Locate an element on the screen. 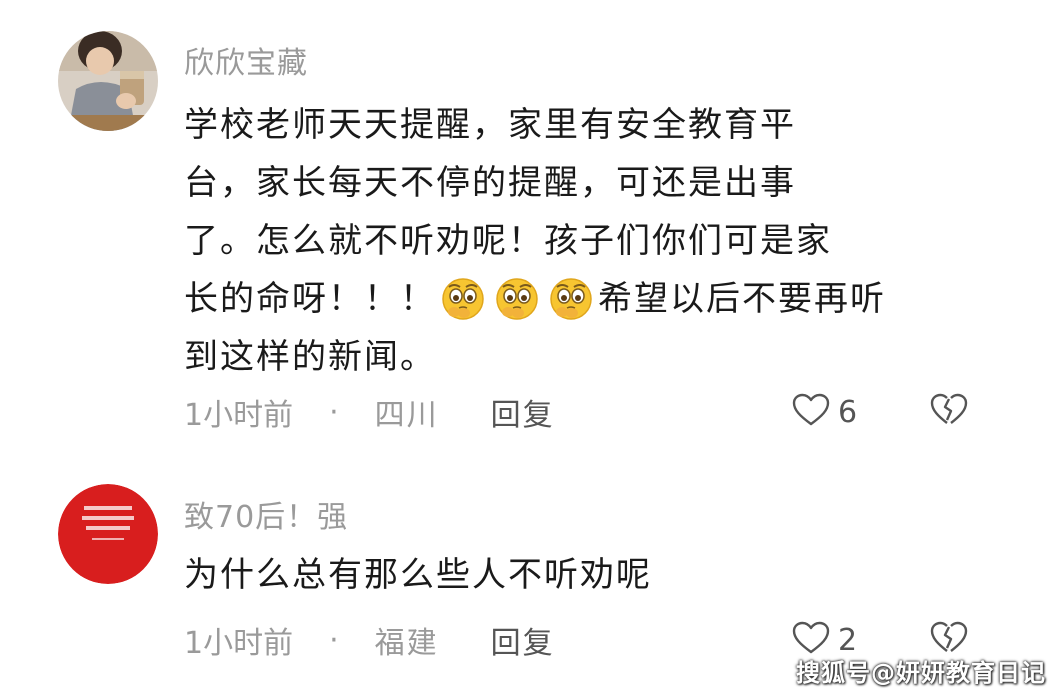 This screenshot has height=700, width=1064. username: 致70后！强 is located at coordinates (266, 514).